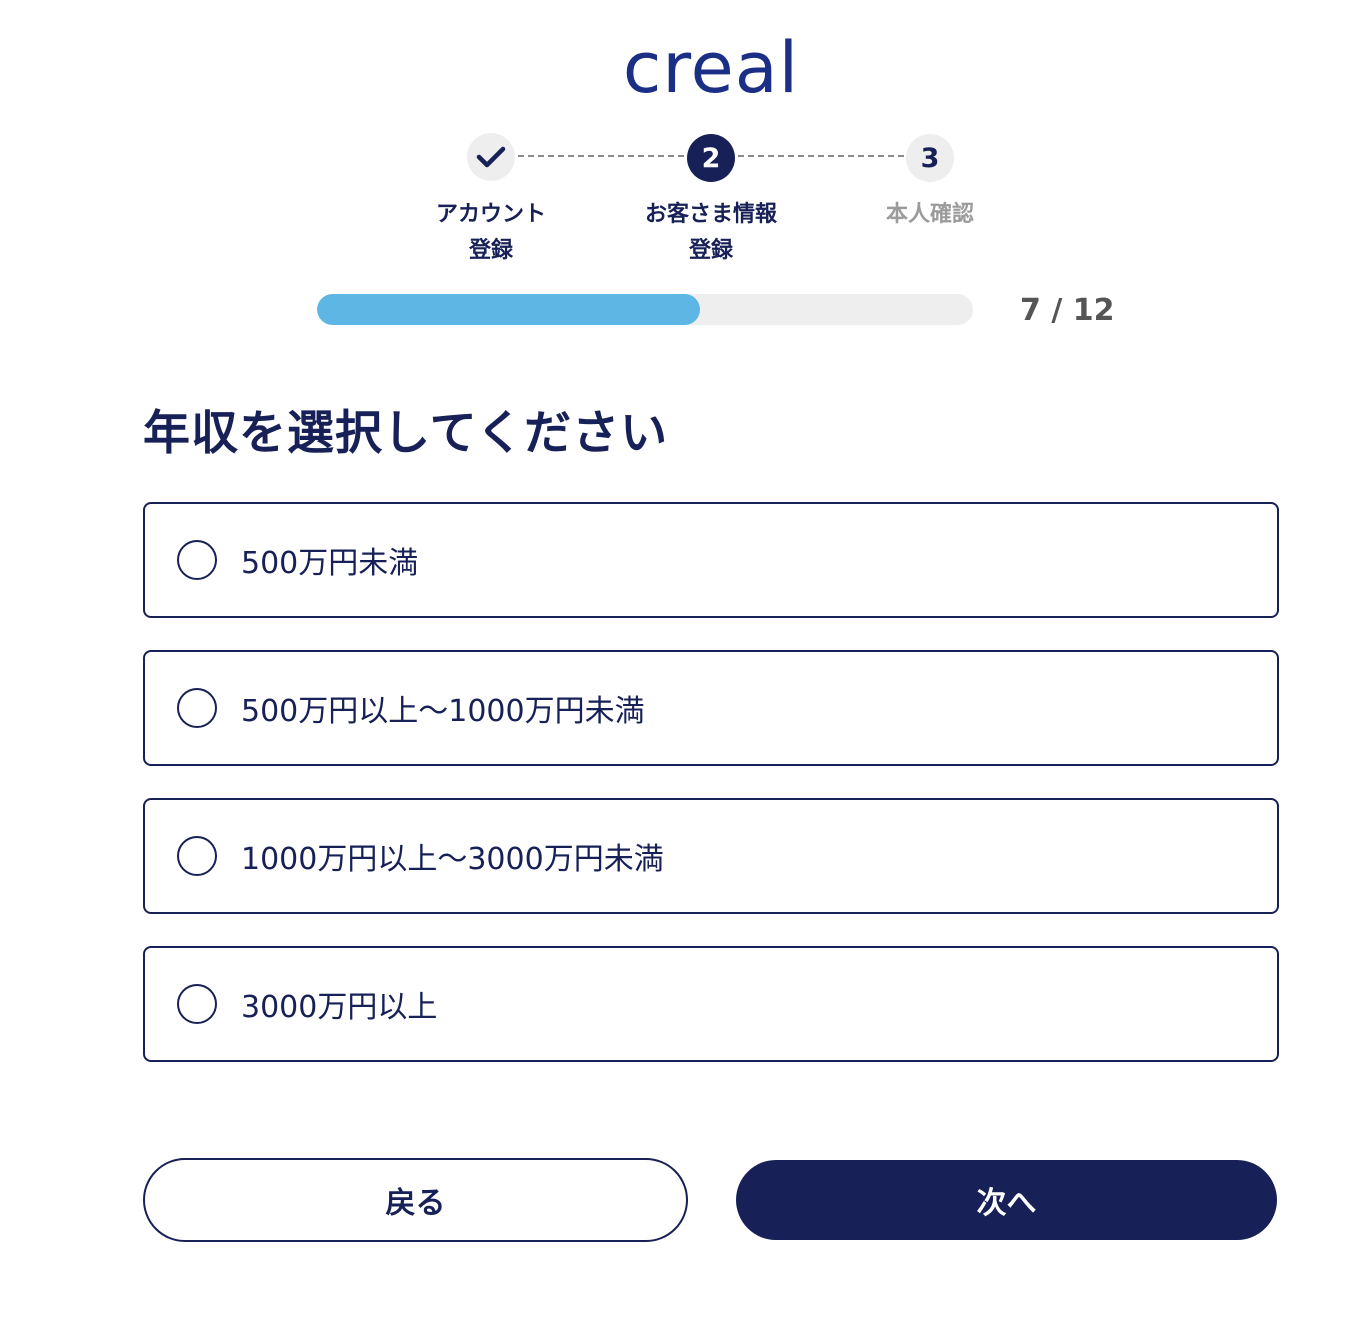 The image size is (1350, 1322). Describe the element at coordinates (711, 856) in the screenshot. I see `option-10m-to-30m: 1000万円以上〜3000万円未満` at that location.